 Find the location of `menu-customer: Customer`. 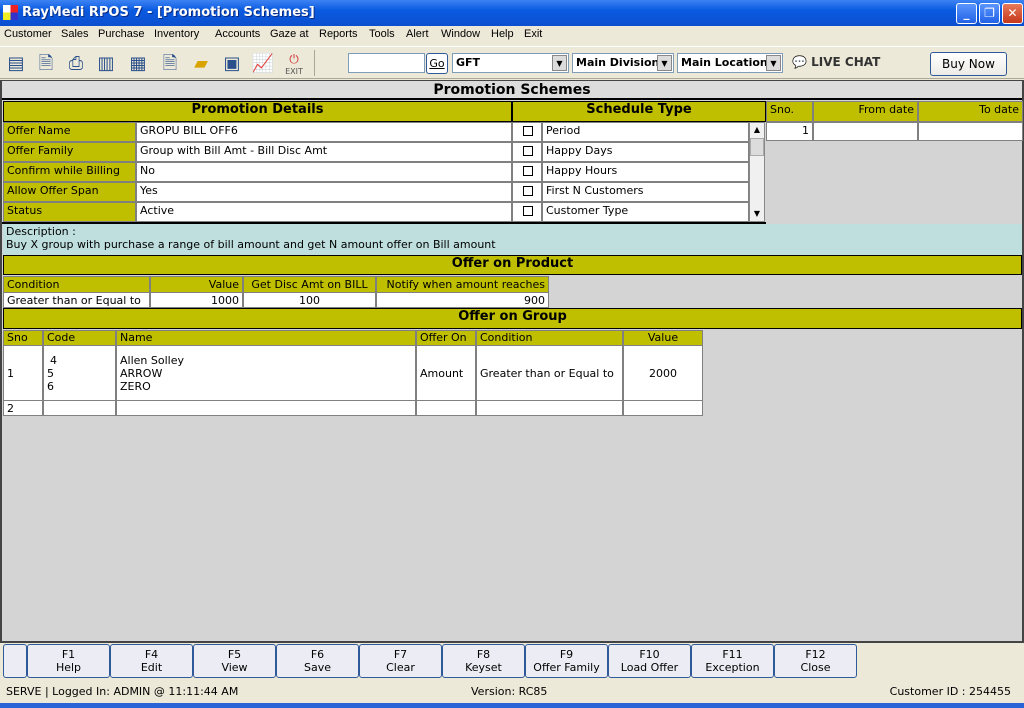

menu-customer: Customer is located at coordinates (28, 34).